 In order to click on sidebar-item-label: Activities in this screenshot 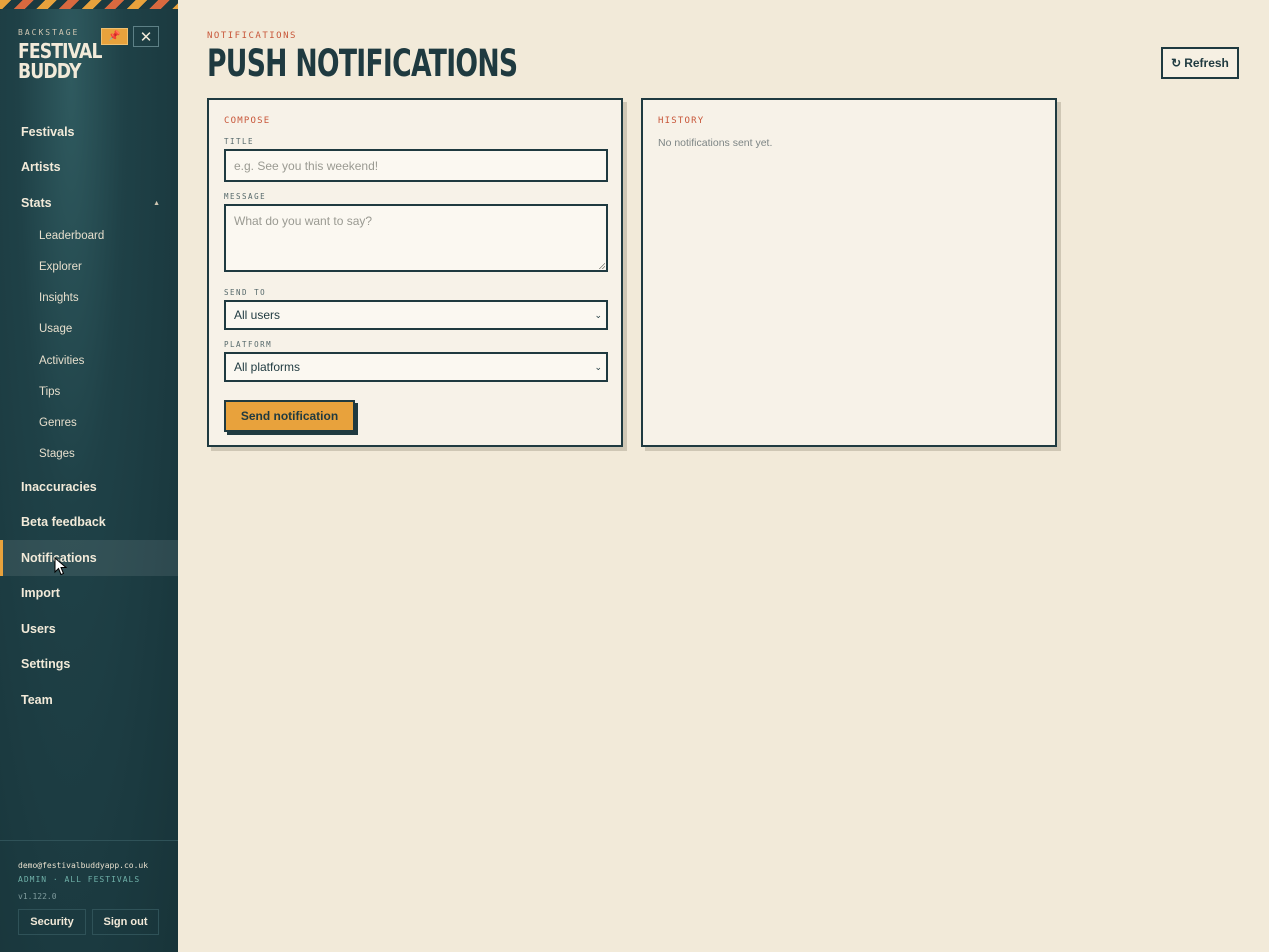, I will do `click(62, 361)`.